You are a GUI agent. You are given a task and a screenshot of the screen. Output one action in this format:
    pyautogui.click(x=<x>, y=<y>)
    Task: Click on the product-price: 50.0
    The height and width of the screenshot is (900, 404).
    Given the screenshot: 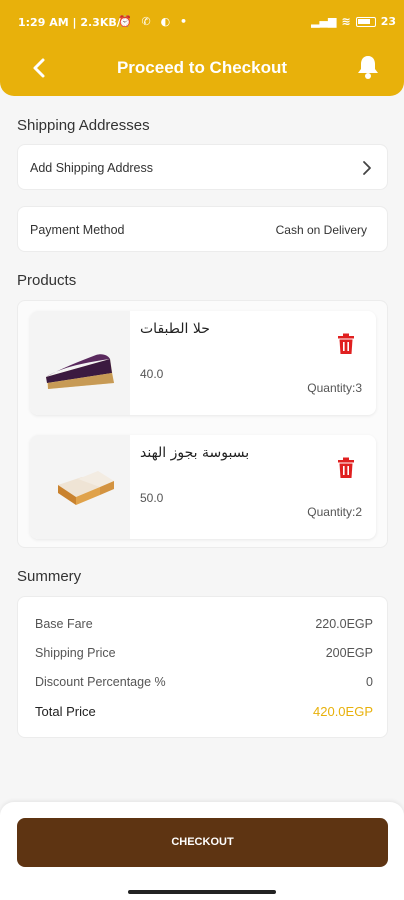 What is the action you would take?
    pyautogui.click(x=152, y=498)
    